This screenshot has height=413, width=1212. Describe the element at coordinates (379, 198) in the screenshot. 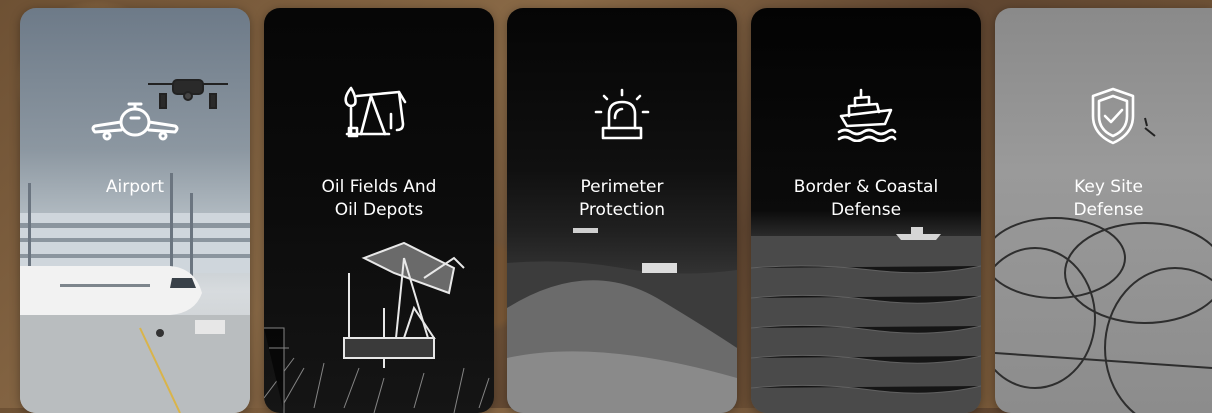

I see `card-title: Oil Fields And Oil Depots` at that location.